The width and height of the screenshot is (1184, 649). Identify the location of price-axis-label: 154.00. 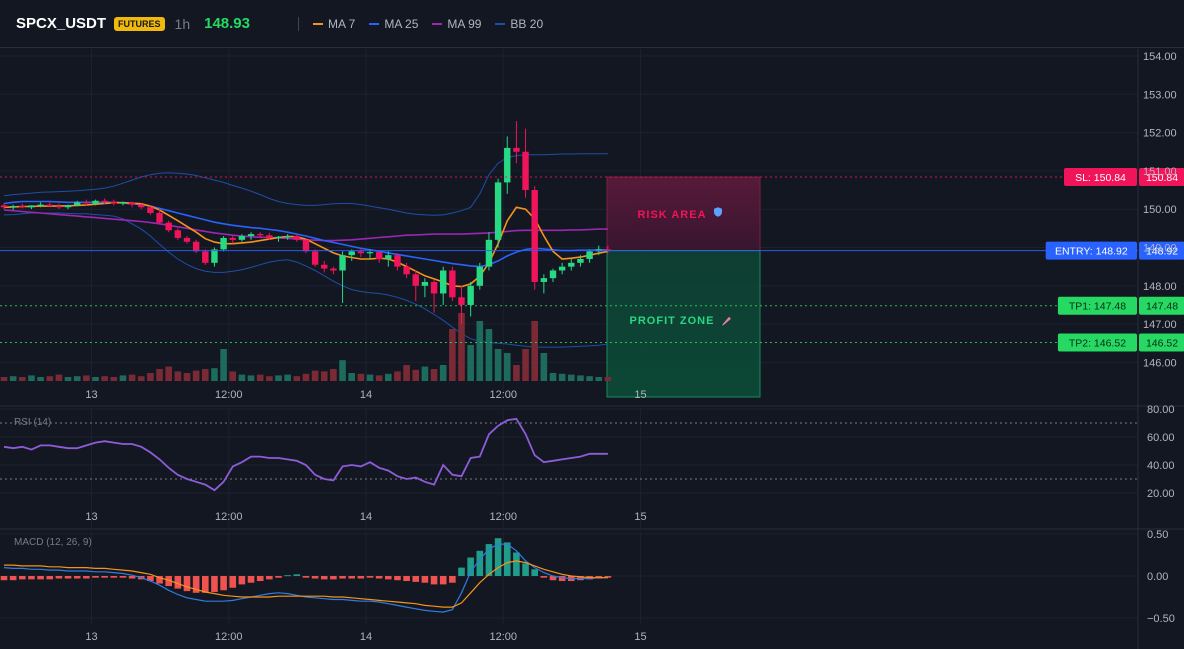
(1160, 57).